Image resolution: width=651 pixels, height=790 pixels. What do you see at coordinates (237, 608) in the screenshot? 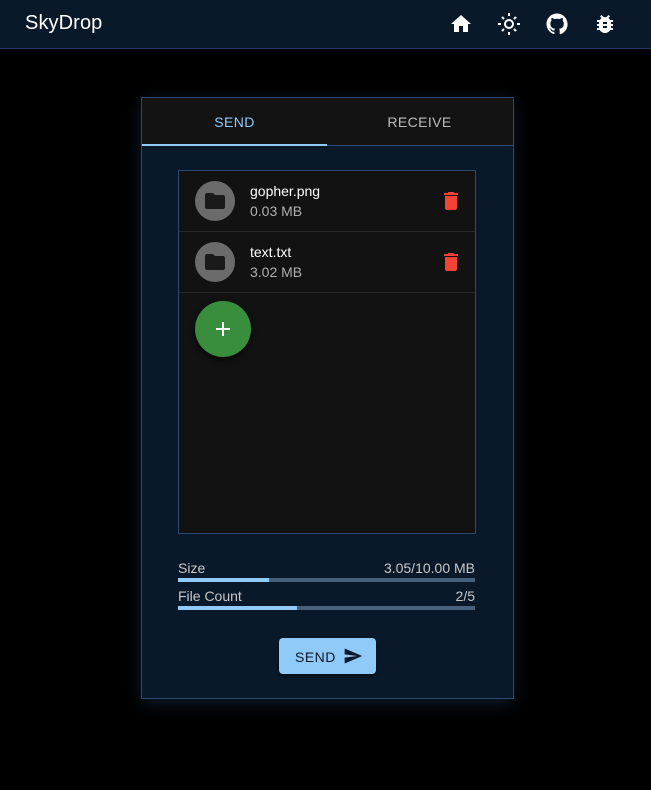
I see `file-count-progress-fill` at bounding box center [237, 608].